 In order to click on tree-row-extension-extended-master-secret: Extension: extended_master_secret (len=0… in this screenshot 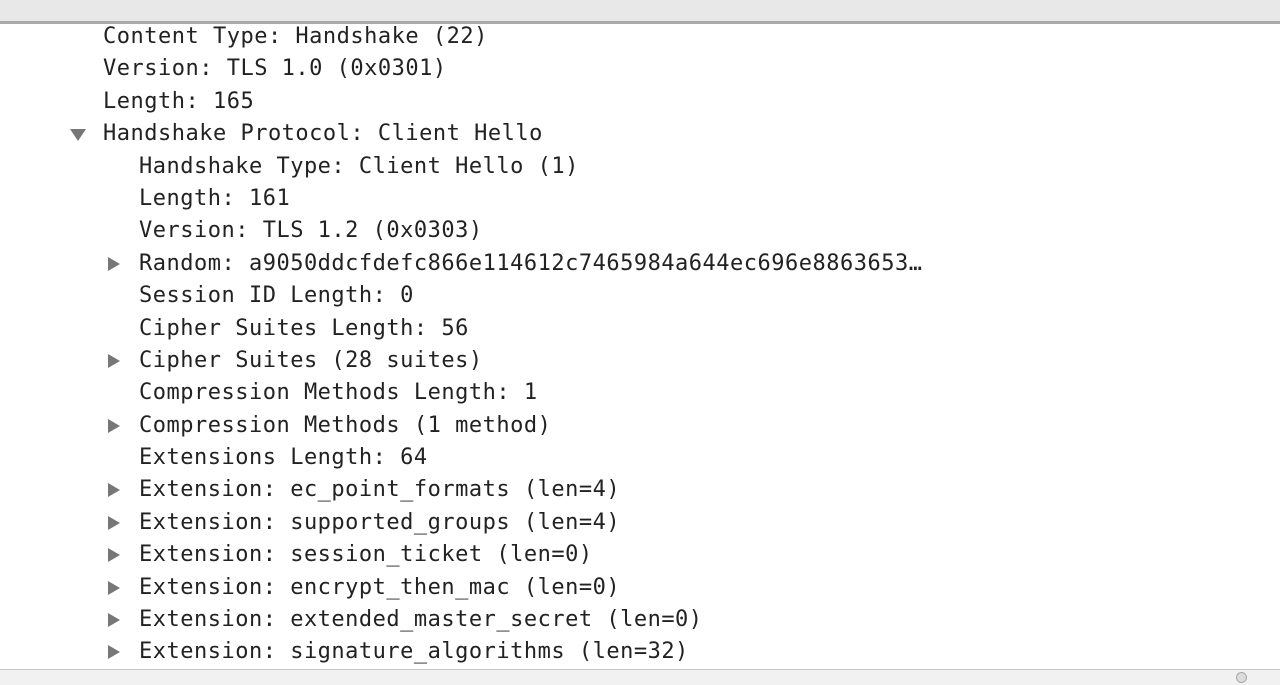, I will do `click(640, 620)`.